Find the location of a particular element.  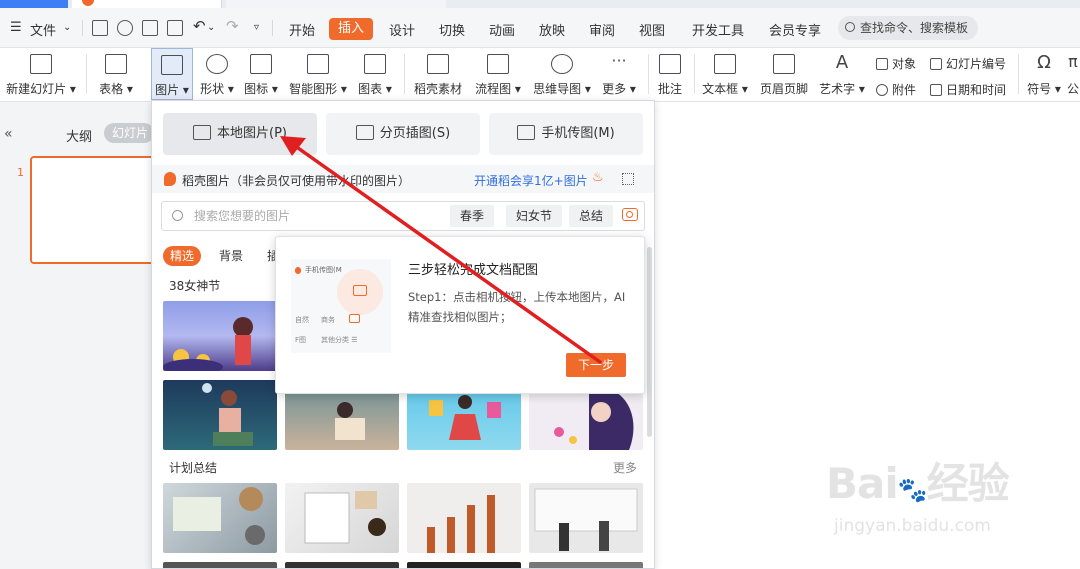

symbol-label: 符号 is located at coordinates (1039, 89).